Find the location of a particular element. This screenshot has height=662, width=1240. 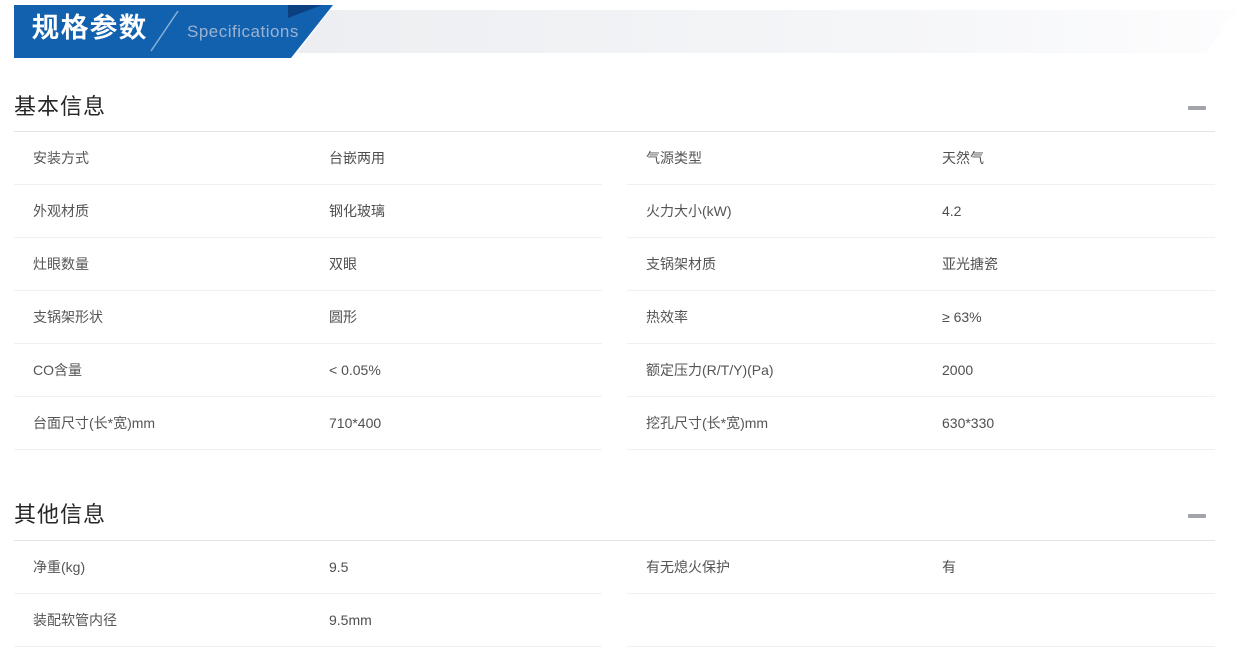

spec-row: 气源类型 天然气 is located at coordinates (921, 158).